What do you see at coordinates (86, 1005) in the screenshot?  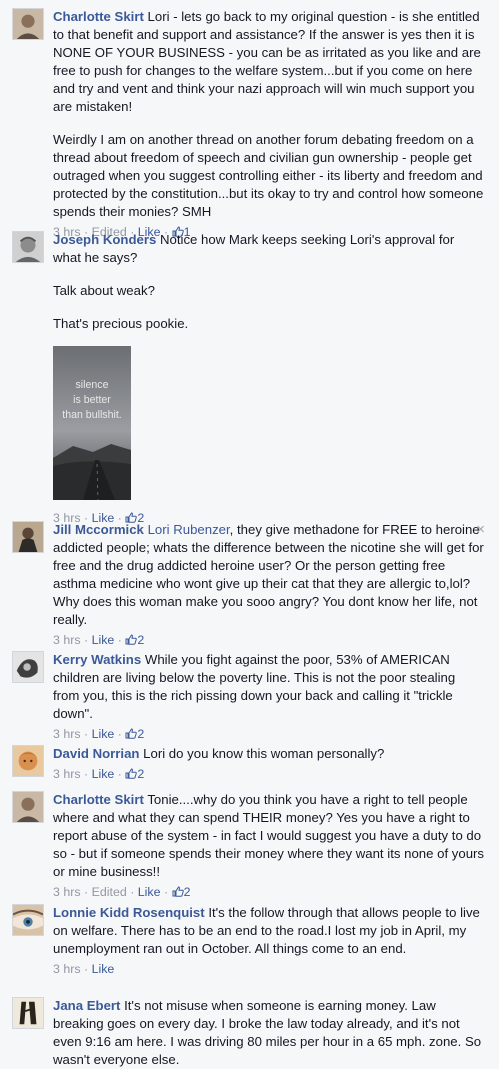 I see `comment-author: Jana Ebert` at bounding box center [86, 1005].